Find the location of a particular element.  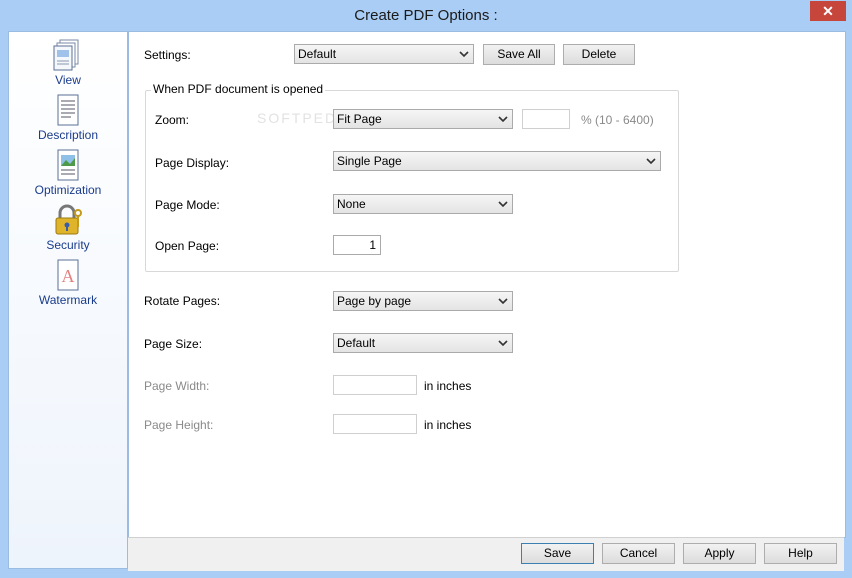

page-display-value: Single Page is located at coordinates (369, 161).